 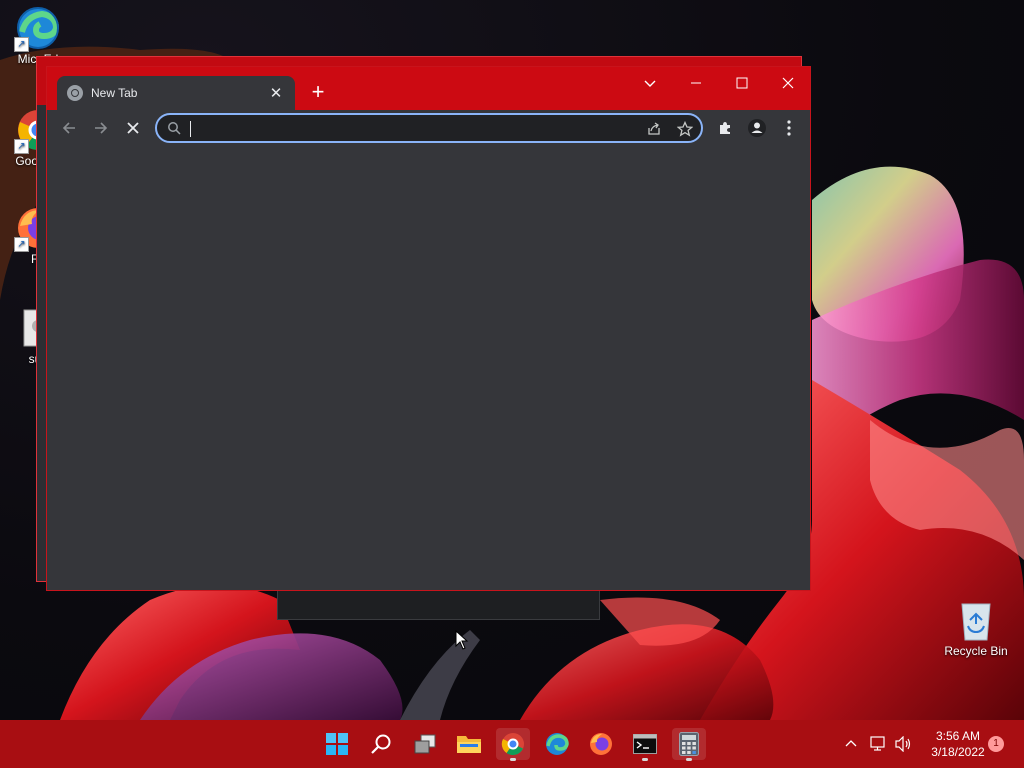 I want to click on terminal-taskbar-button, so click(x=645, y=744).